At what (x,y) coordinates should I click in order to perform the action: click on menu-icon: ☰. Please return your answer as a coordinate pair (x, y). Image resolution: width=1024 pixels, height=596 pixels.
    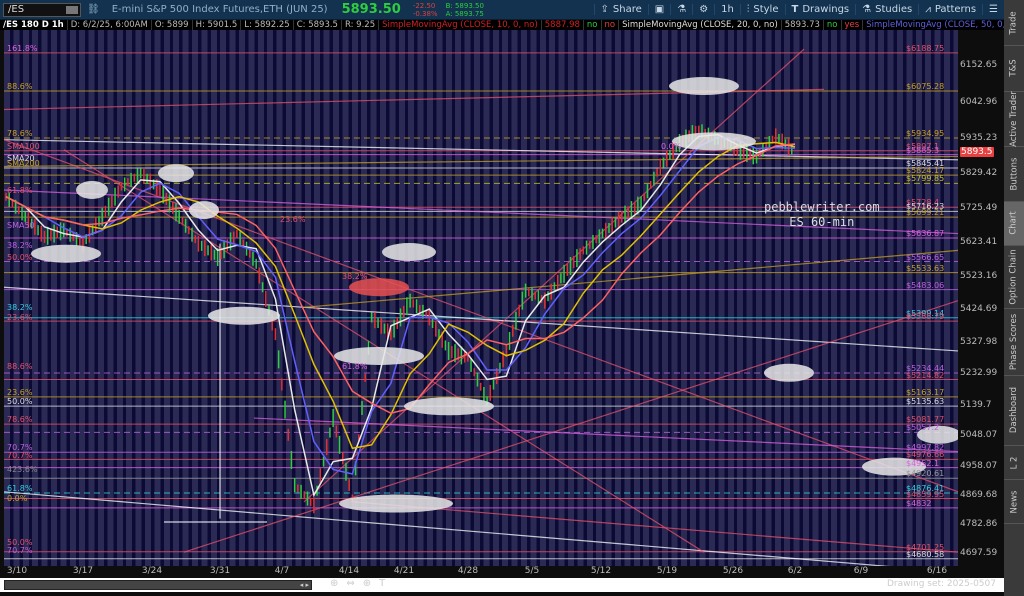
    Looking at the image, I should click on (993, 9).